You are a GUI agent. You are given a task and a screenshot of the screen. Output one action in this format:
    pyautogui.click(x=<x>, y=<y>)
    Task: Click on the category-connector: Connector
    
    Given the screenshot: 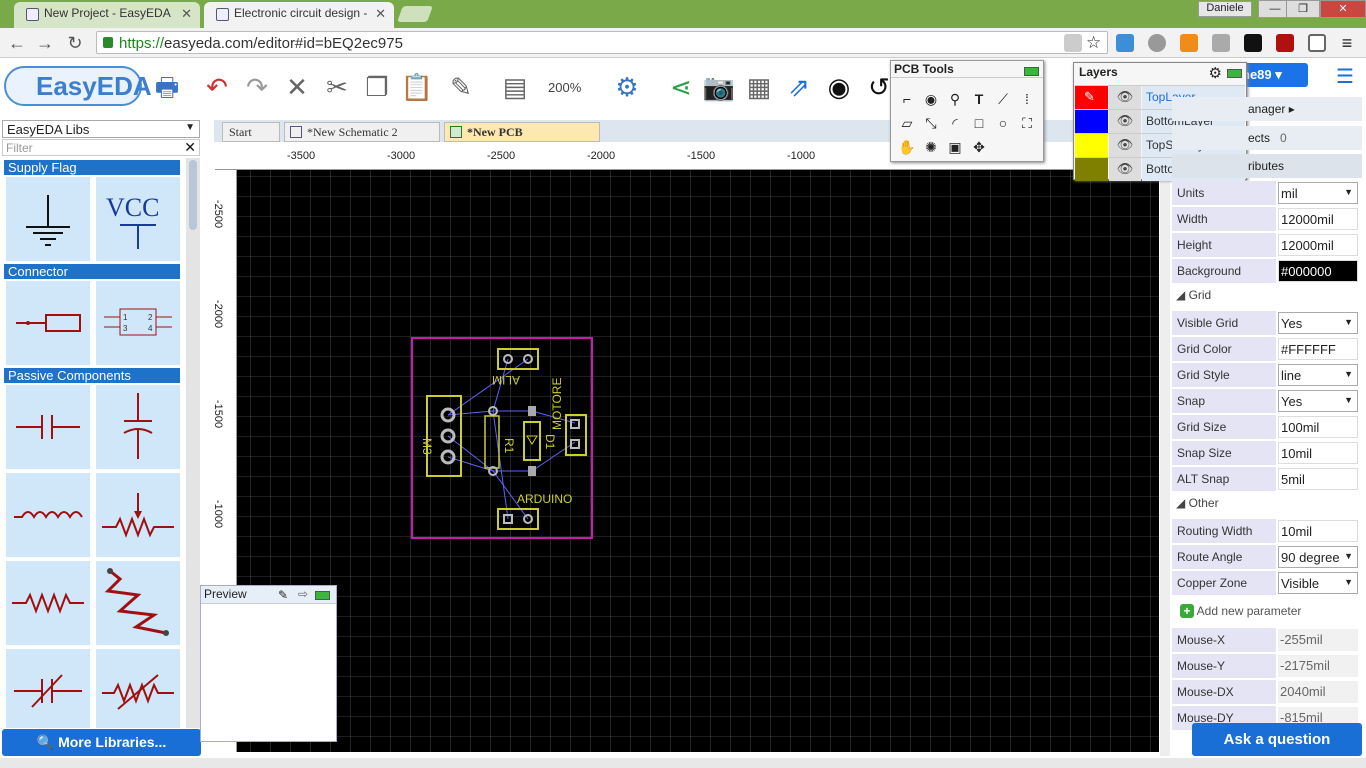 What is the action you would take?
    pyautogui.click(x=92, y=271)
    